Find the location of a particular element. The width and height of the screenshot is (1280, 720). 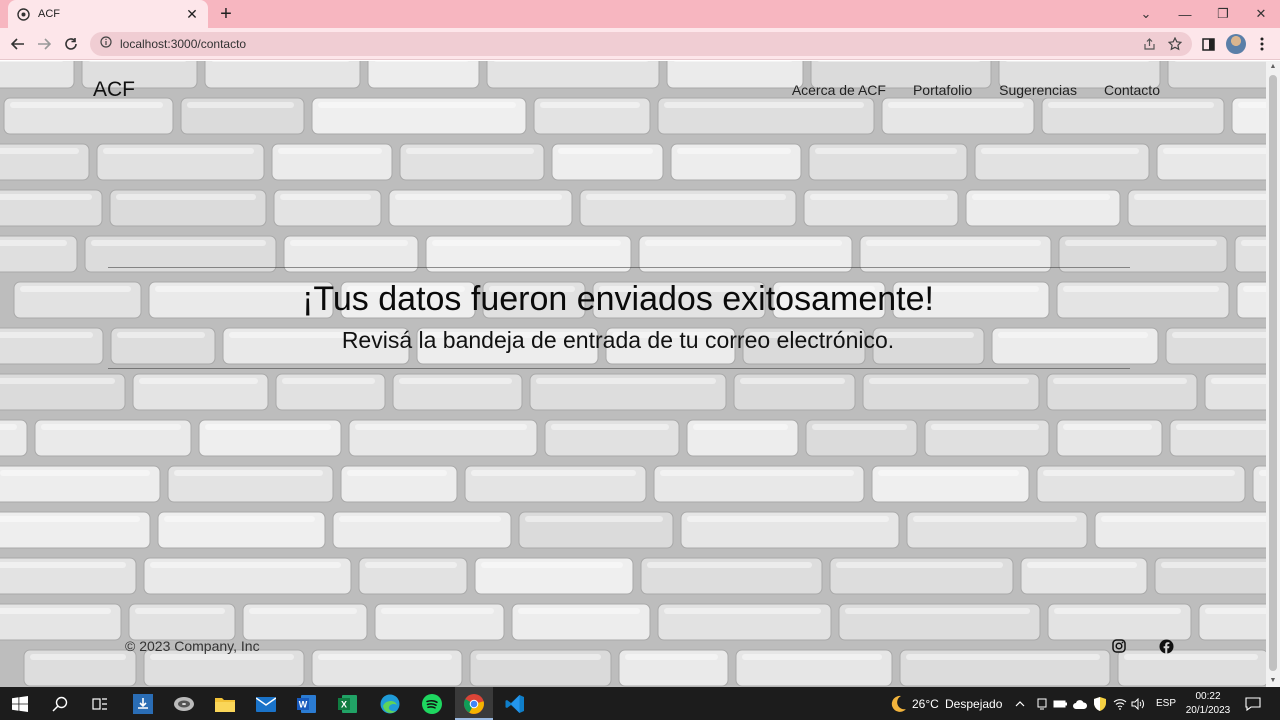

clock-date: 20/1/2023 is located at coordinates (1208, 710).